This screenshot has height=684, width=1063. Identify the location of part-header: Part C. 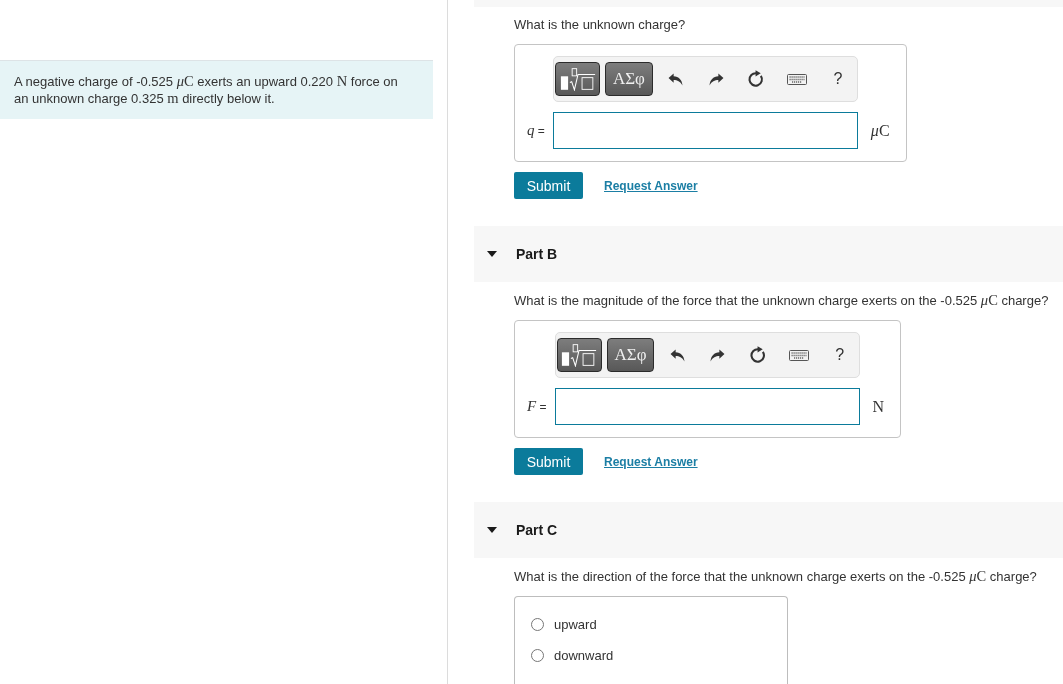
(768, 530).